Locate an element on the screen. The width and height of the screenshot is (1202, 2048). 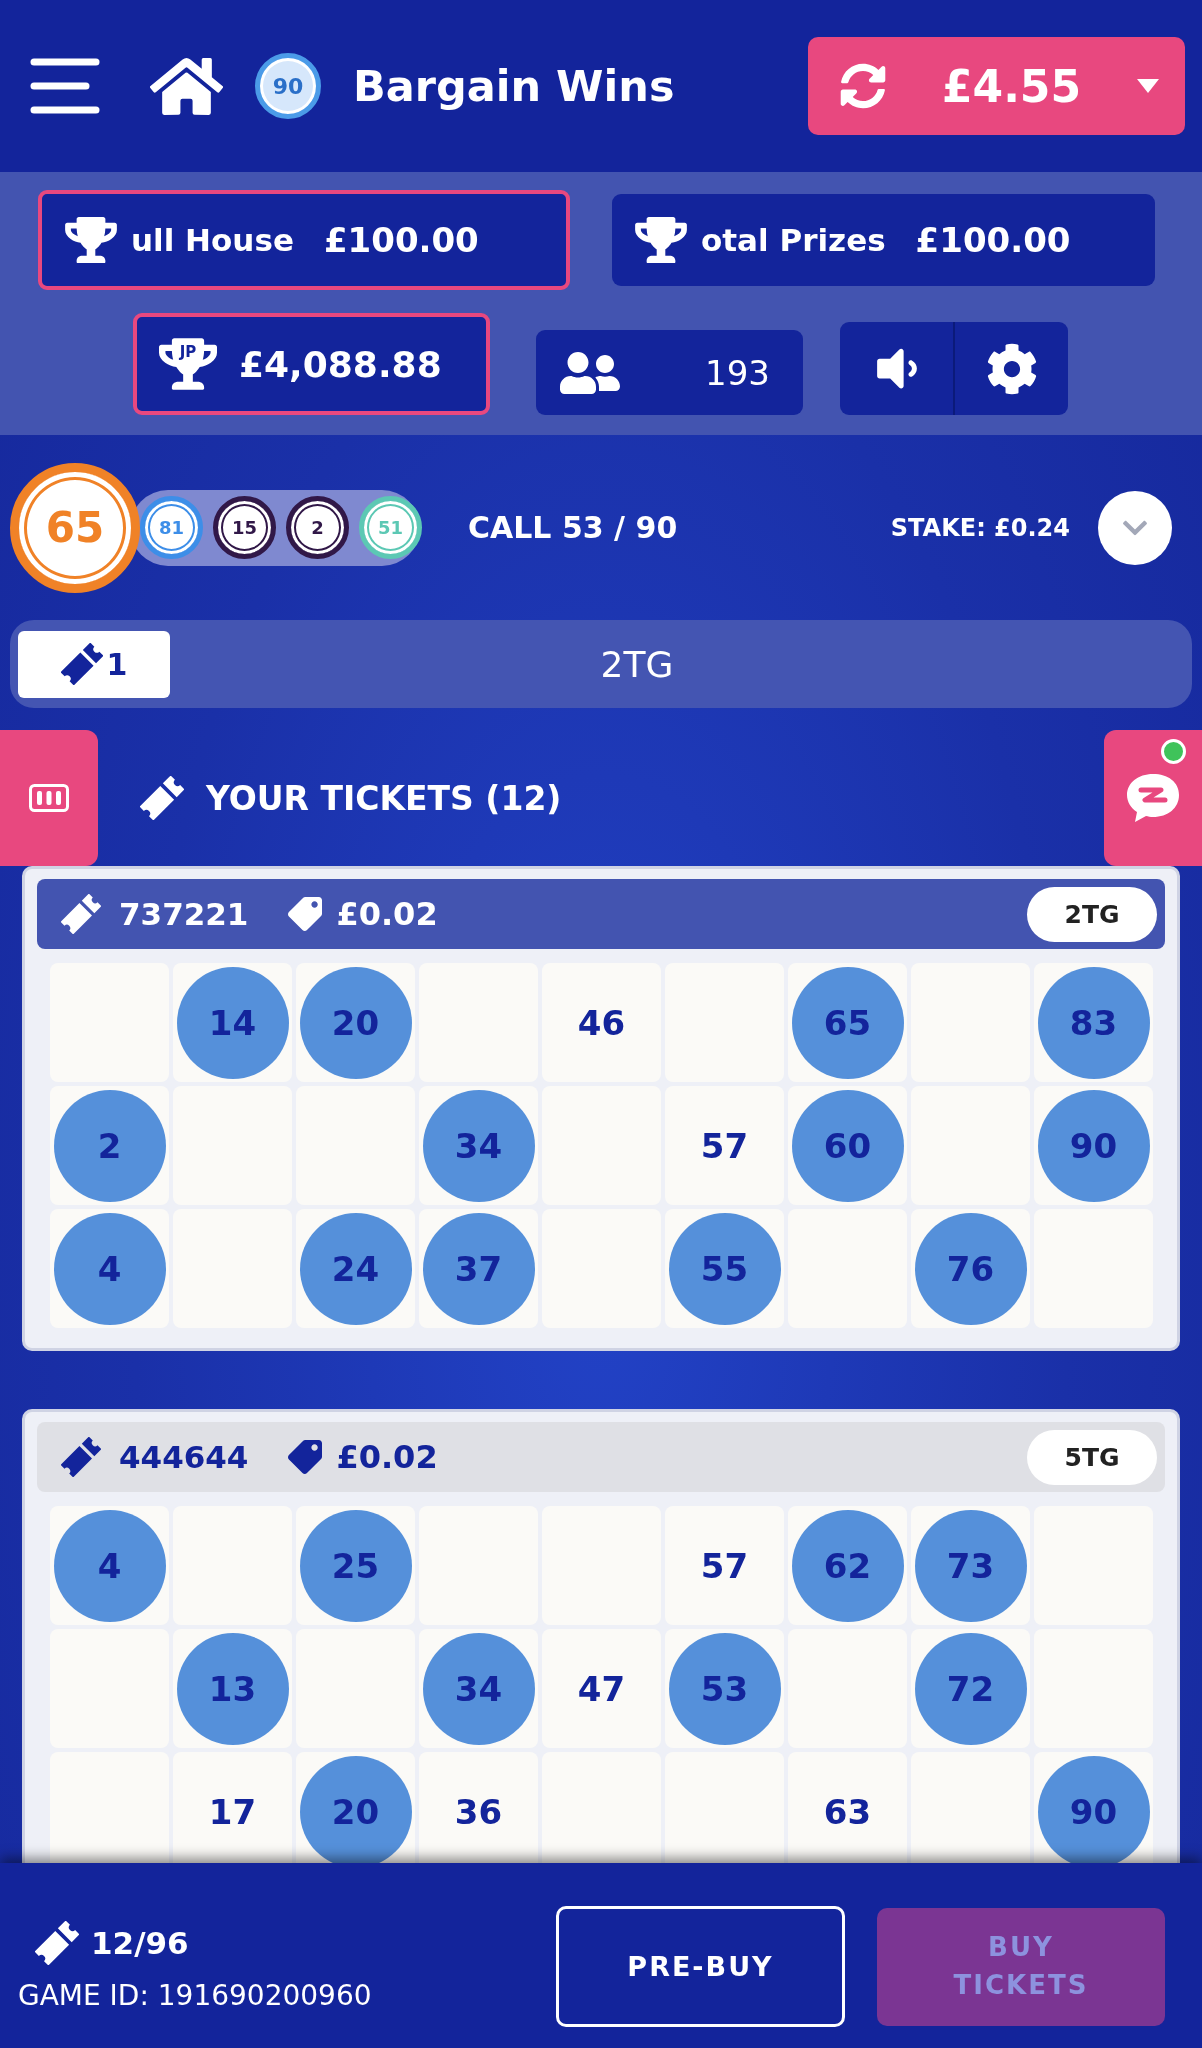
chat-tab is located at coordinates (1153, 798).